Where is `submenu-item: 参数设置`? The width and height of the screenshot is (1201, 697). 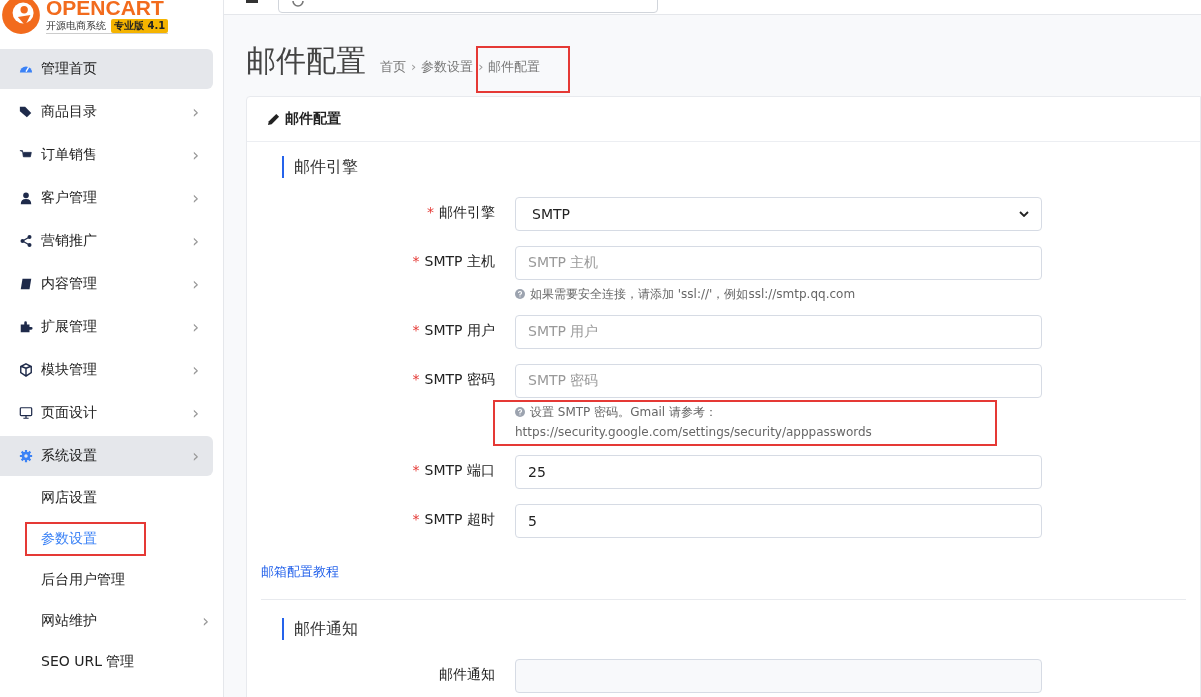
submenu-item: 参数设置 is located at coordinates (111, 539).